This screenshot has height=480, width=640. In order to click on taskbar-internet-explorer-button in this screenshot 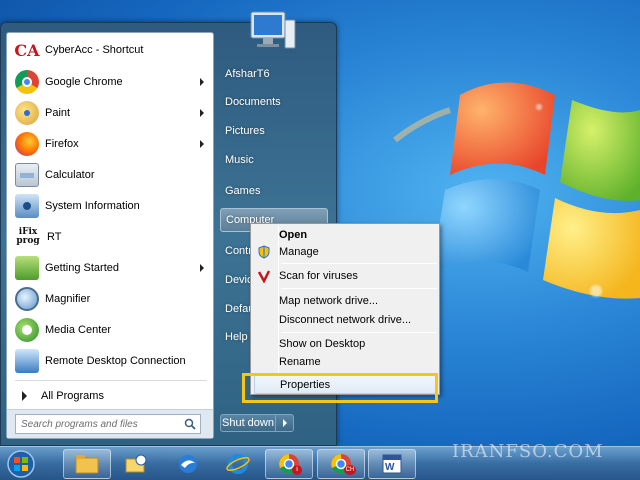, I will do `click(238, 464)`.